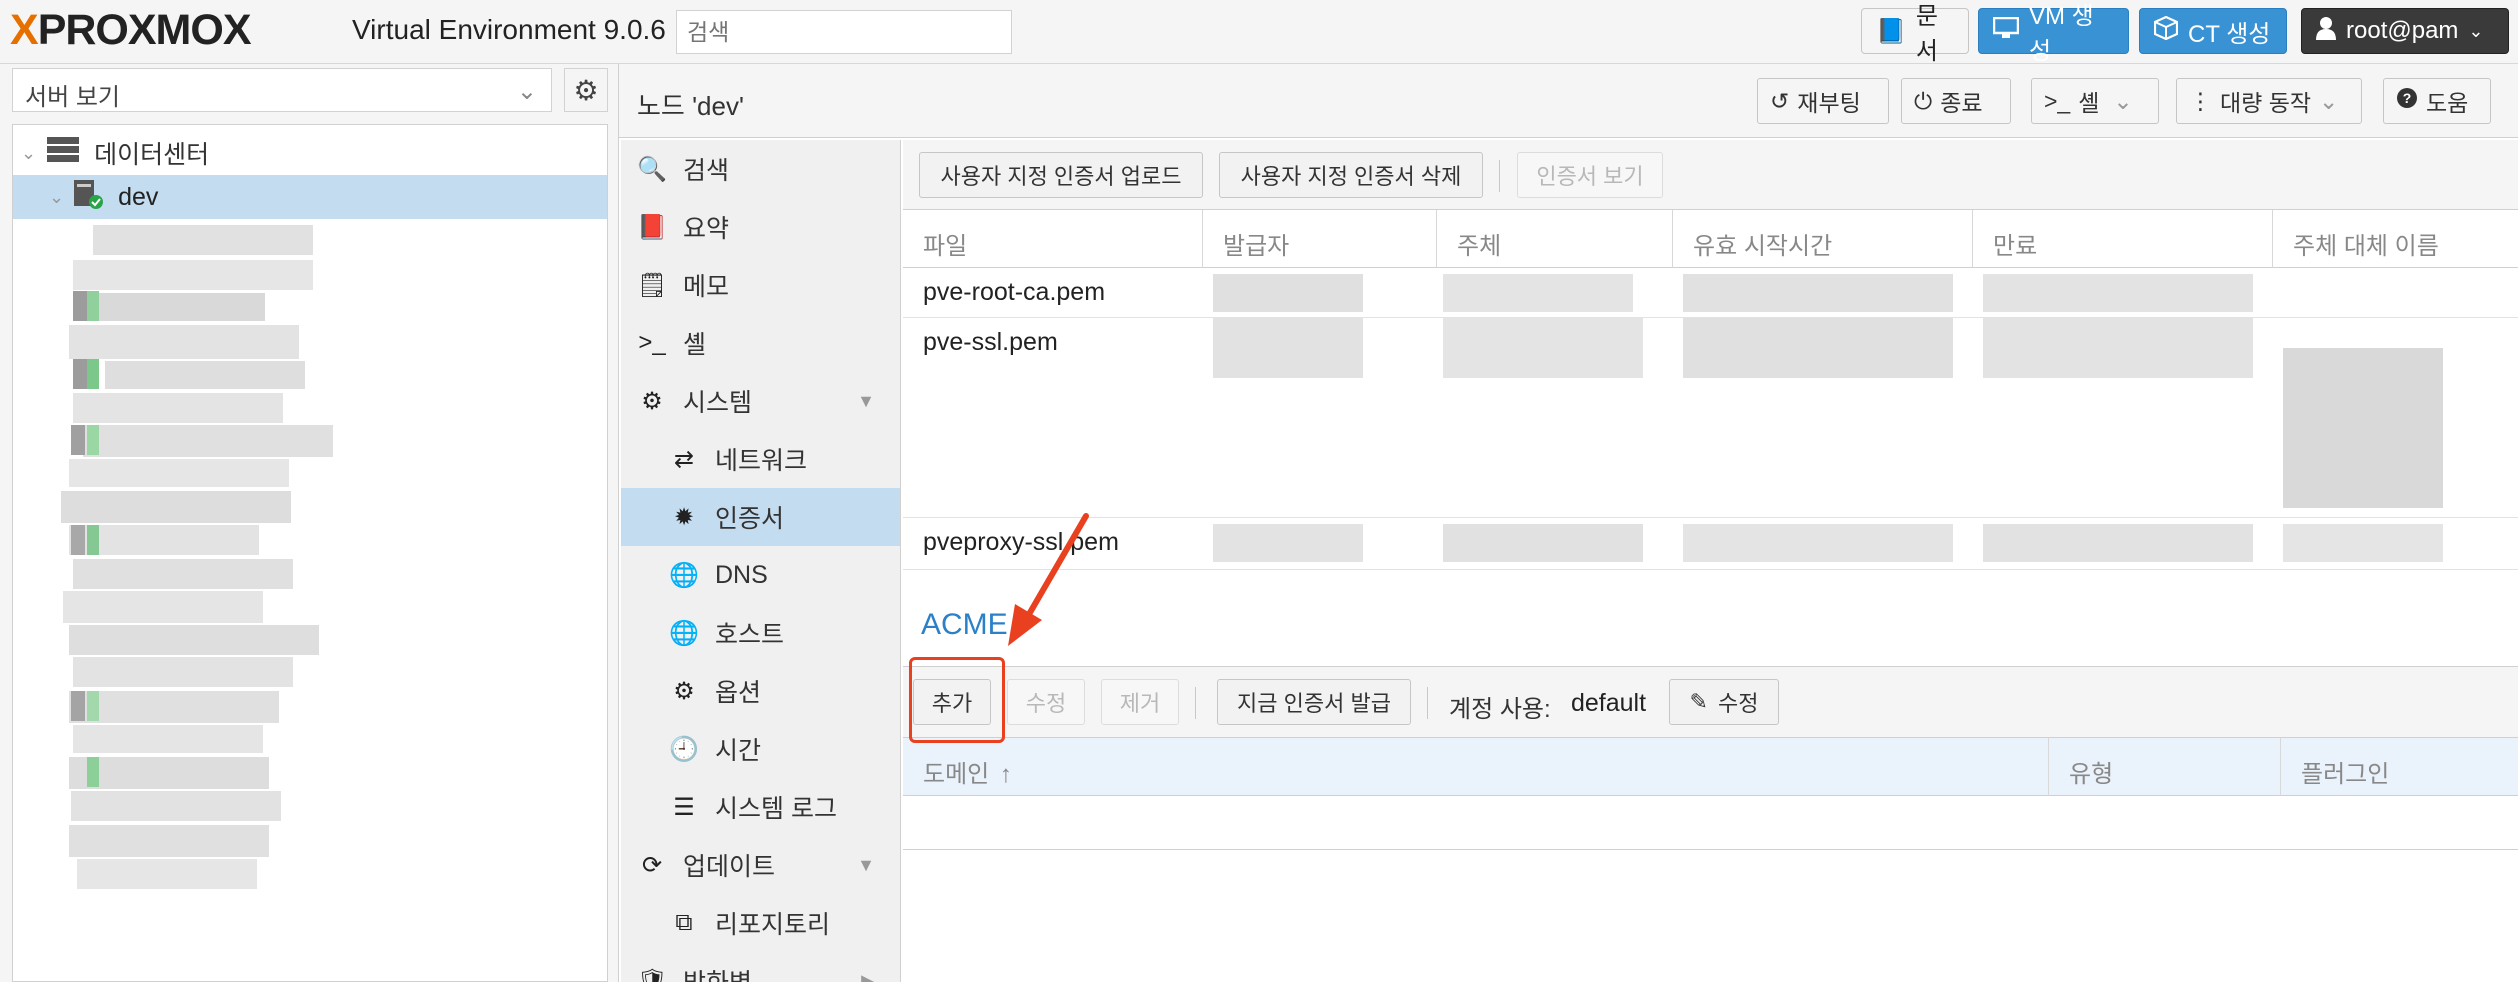 This screenshot has width=2518, height=982. I want to click on column-header-type: 유형, so click(2165, 767).